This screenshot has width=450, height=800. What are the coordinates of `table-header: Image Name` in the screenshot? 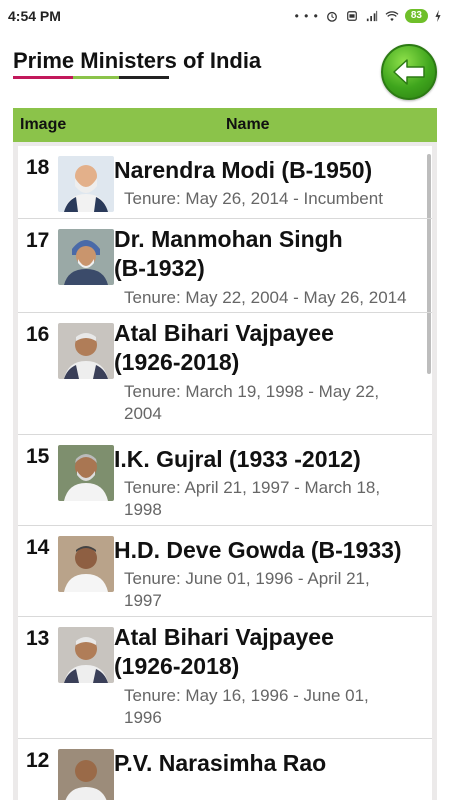 It's located at (225, 125).